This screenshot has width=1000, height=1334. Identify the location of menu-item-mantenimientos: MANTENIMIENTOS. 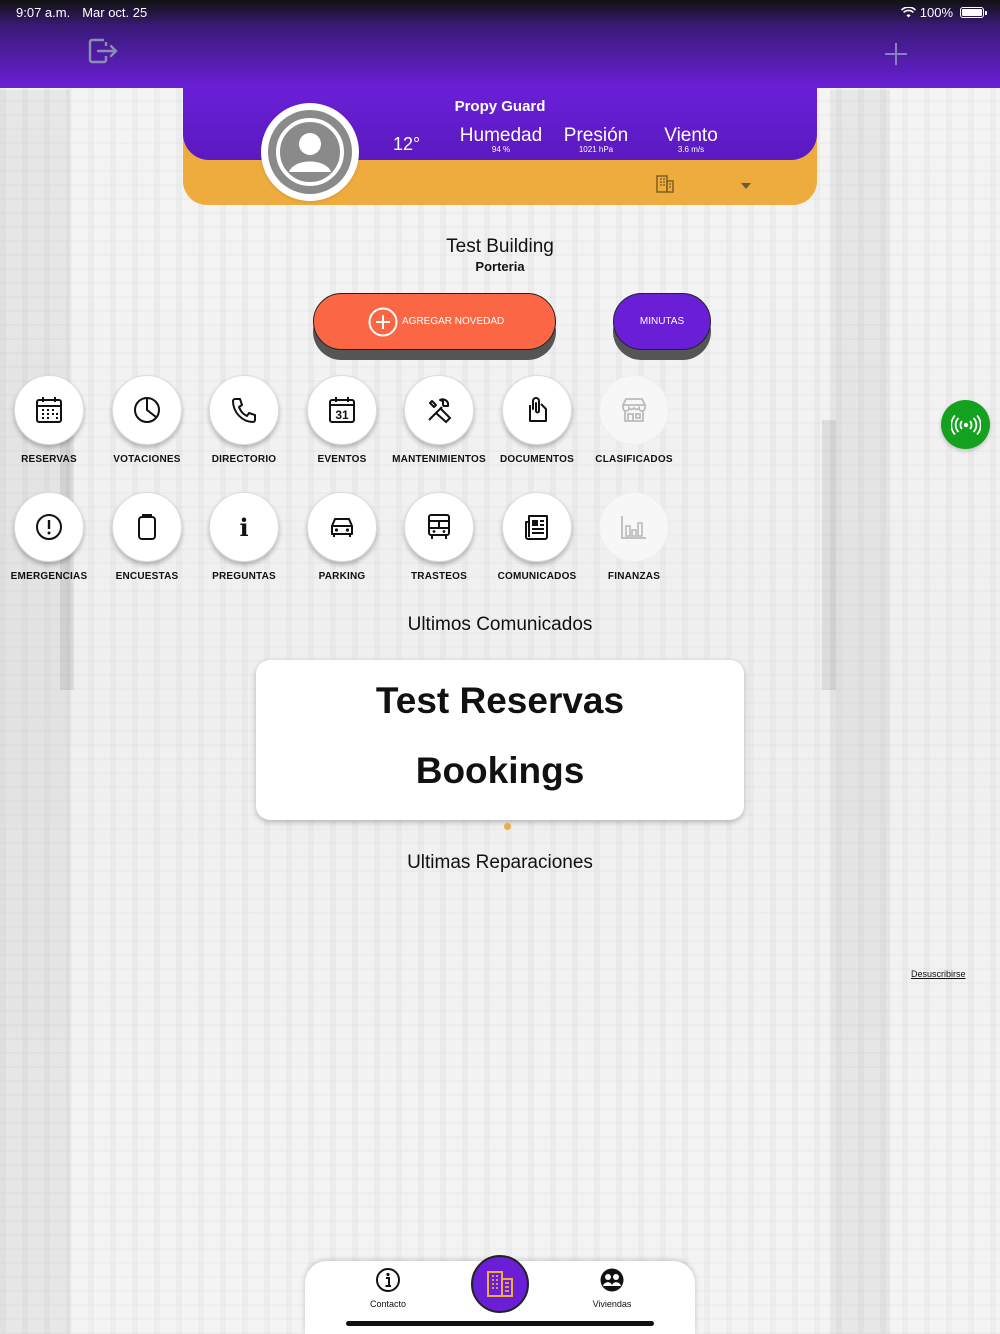
(439, 420).